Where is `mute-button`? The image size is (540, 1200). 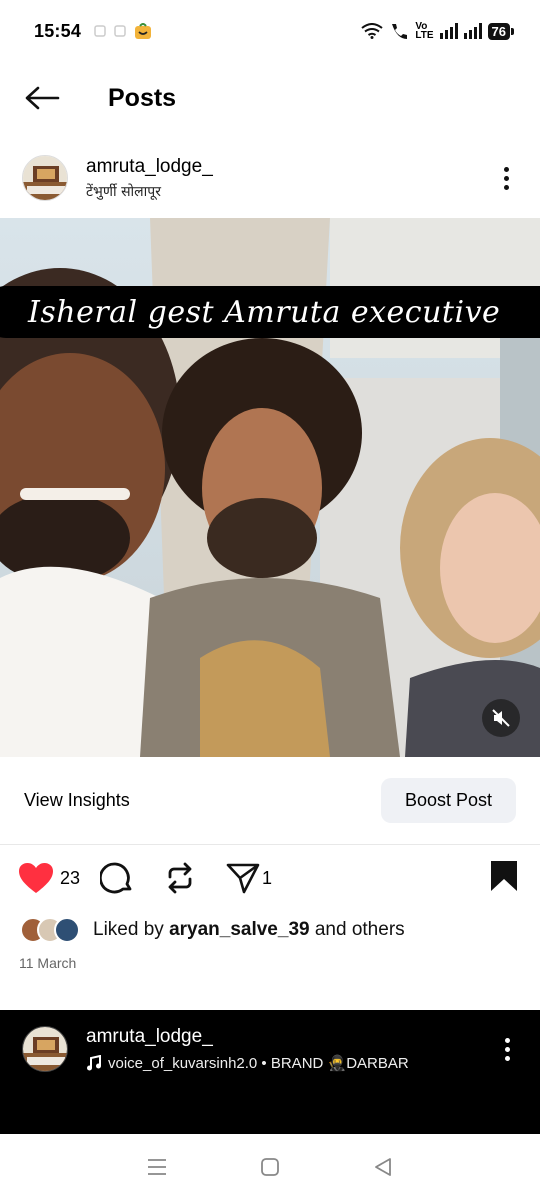
mute-button is located at coordinates (501, 718).